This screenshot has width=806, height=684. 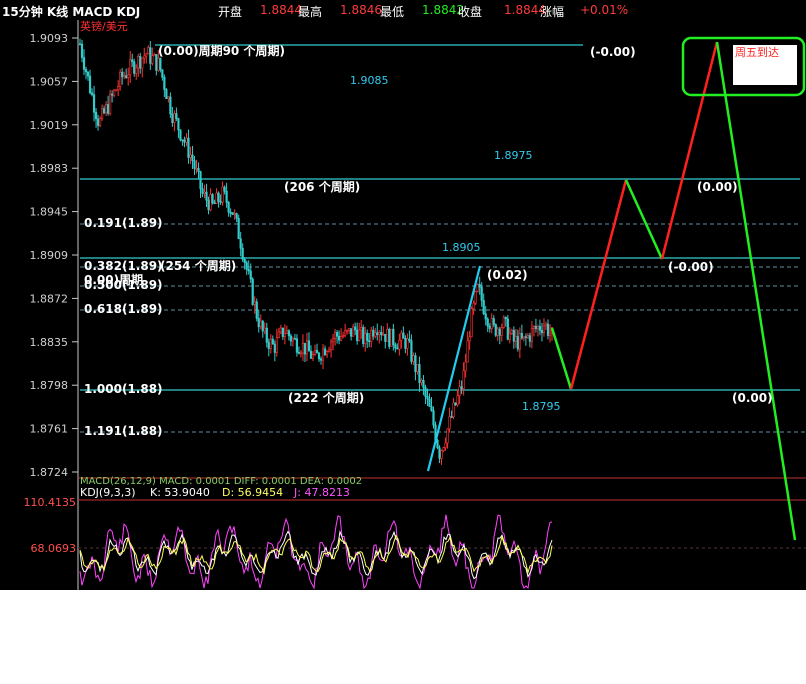 I want to click on fib-label: 1.000(1.88), so click(x=123, y=389).